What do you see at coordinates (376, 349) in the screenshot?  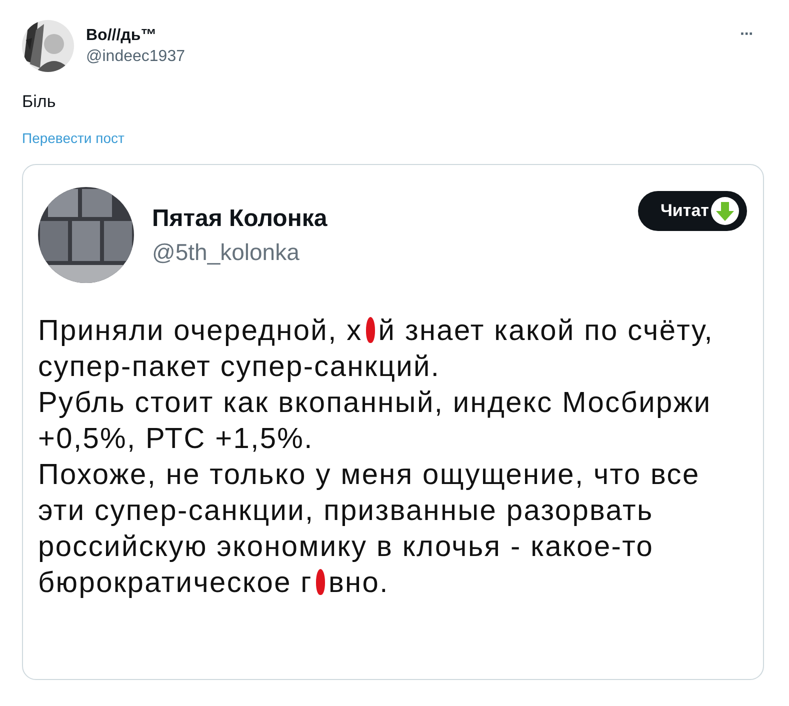 I see `quoted-text: Приняли очередной, х й знает какой по счёту, супер-пакет супер-санкций.` at bounding box center [376, 349].